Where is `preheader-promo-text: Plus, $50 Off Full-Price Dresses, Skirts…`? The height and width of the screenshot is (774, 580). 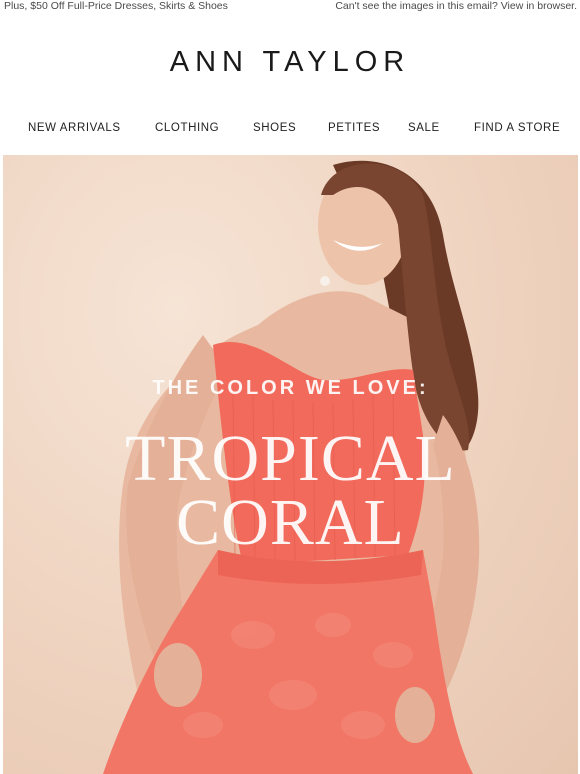
preheader-promo-text: Plus, $50 Off Full-Price Dresses, Skirts… is located at coordinates (116, 6).